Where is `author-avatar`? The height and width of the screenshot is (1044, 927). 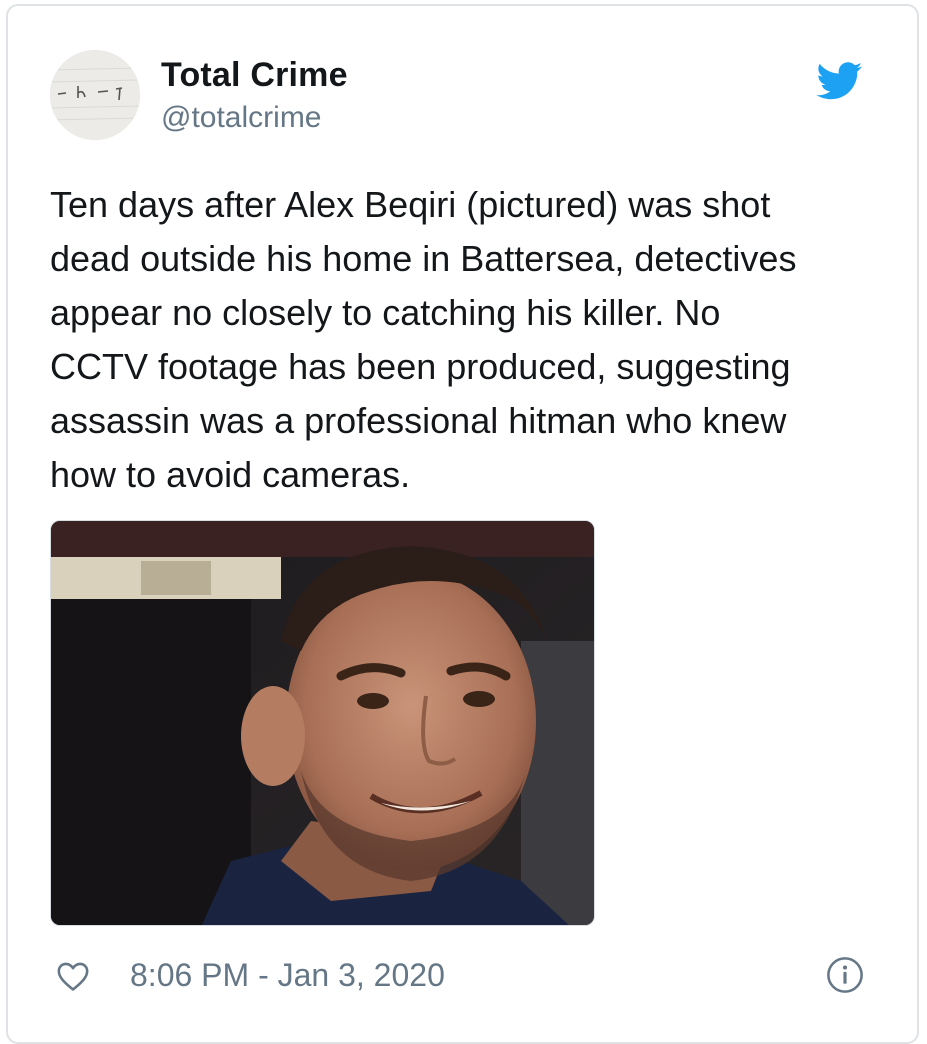 author-avatar is located at coordinates (95, 95).